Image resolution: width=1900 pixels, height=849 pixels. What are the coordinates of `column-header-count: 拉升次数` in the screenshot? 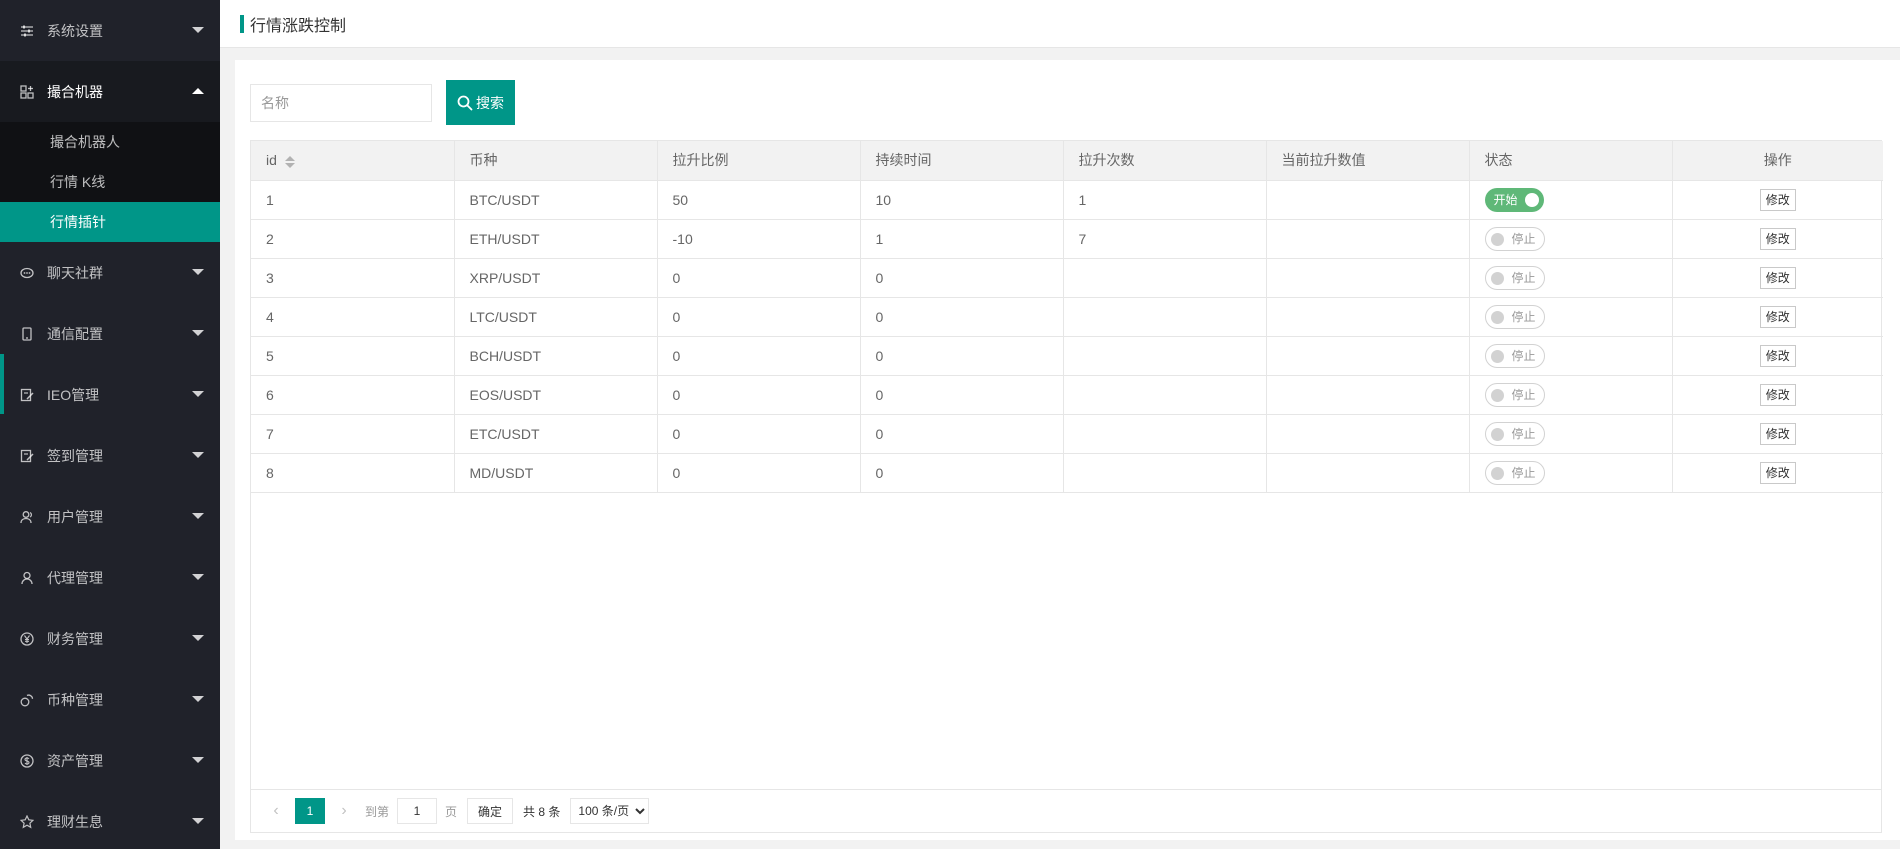 It's located at (1165, 161).